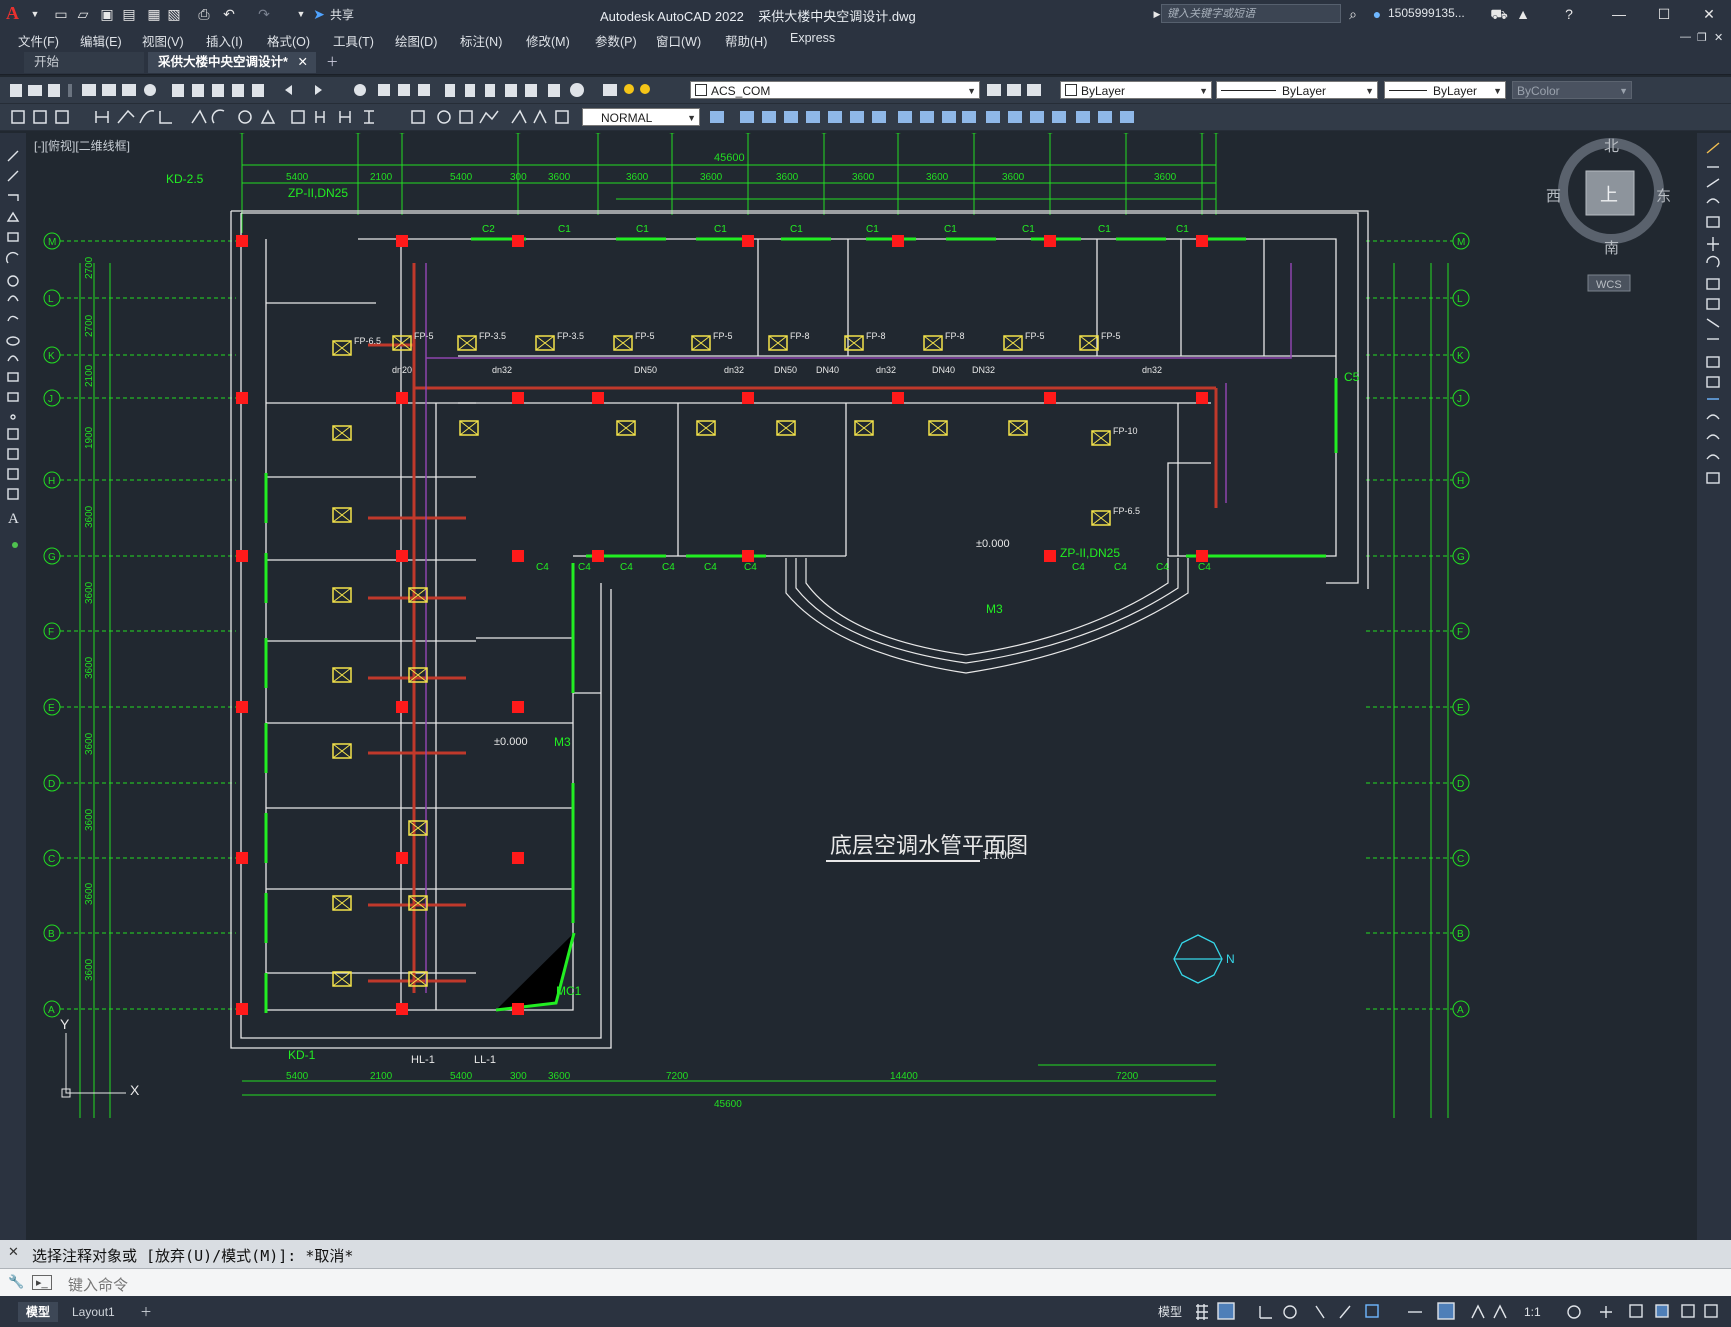 Image resolution: width=1731 pixels, height=1327 pixels. Describe the element at coordinates (1455, 1312) in the screenshot. I see `status-toggle-icons` at that location.